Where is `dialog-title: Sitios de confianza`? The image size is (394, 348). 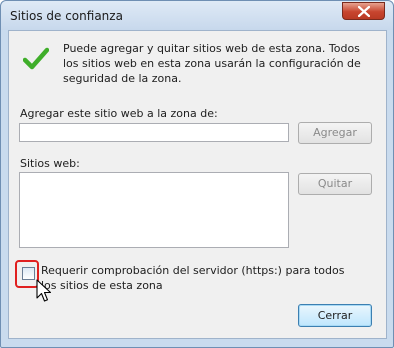 dialog-title: Sitios de confianza is located at coordinates (66, 16).